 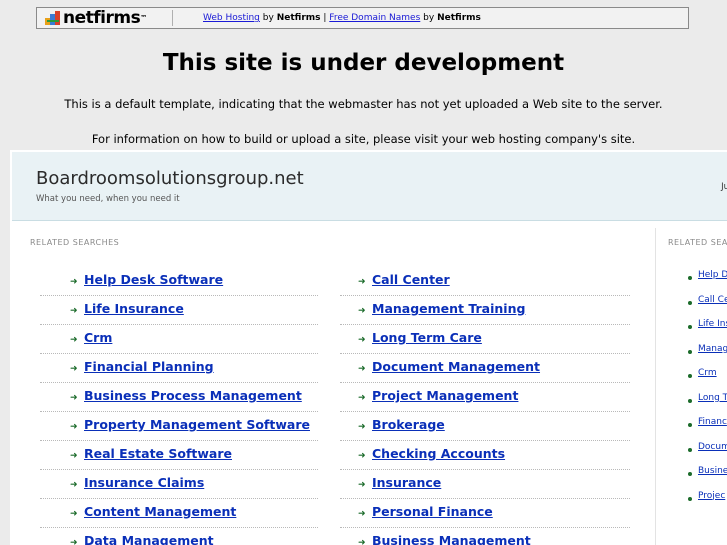 I want to click on side-related-link: Long T, so click(x=712, y=398).